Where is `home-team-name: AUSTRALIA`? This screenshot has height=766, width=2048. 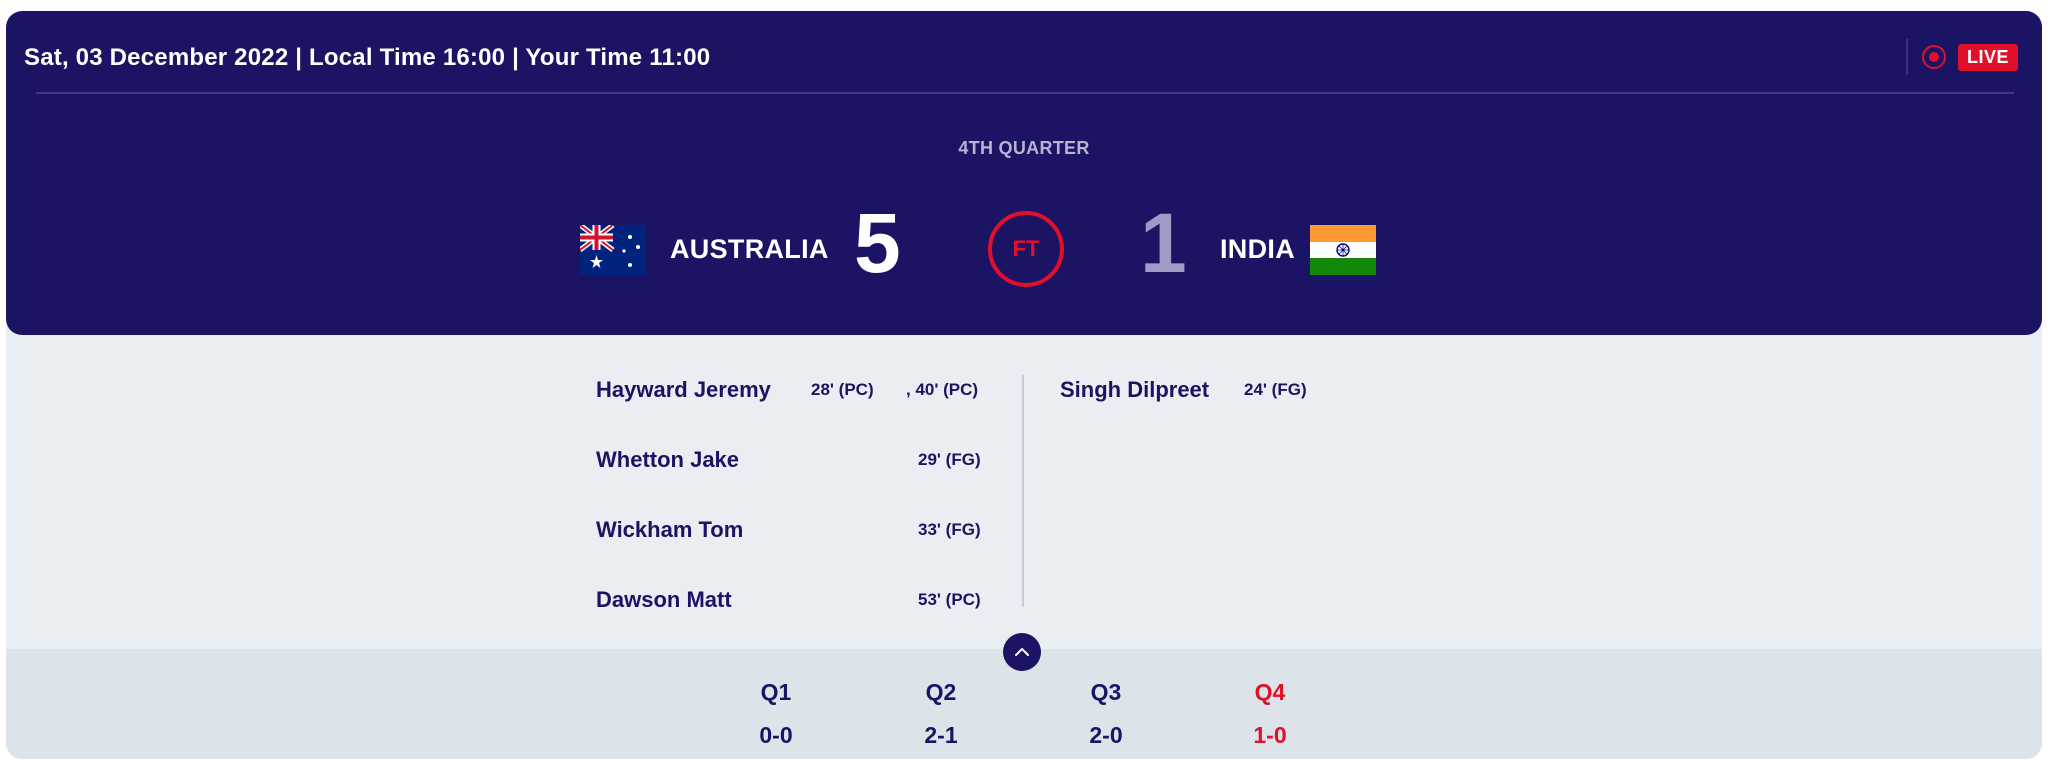 home-team-name: AUSTRALIA is located at coordinates (749, 249).